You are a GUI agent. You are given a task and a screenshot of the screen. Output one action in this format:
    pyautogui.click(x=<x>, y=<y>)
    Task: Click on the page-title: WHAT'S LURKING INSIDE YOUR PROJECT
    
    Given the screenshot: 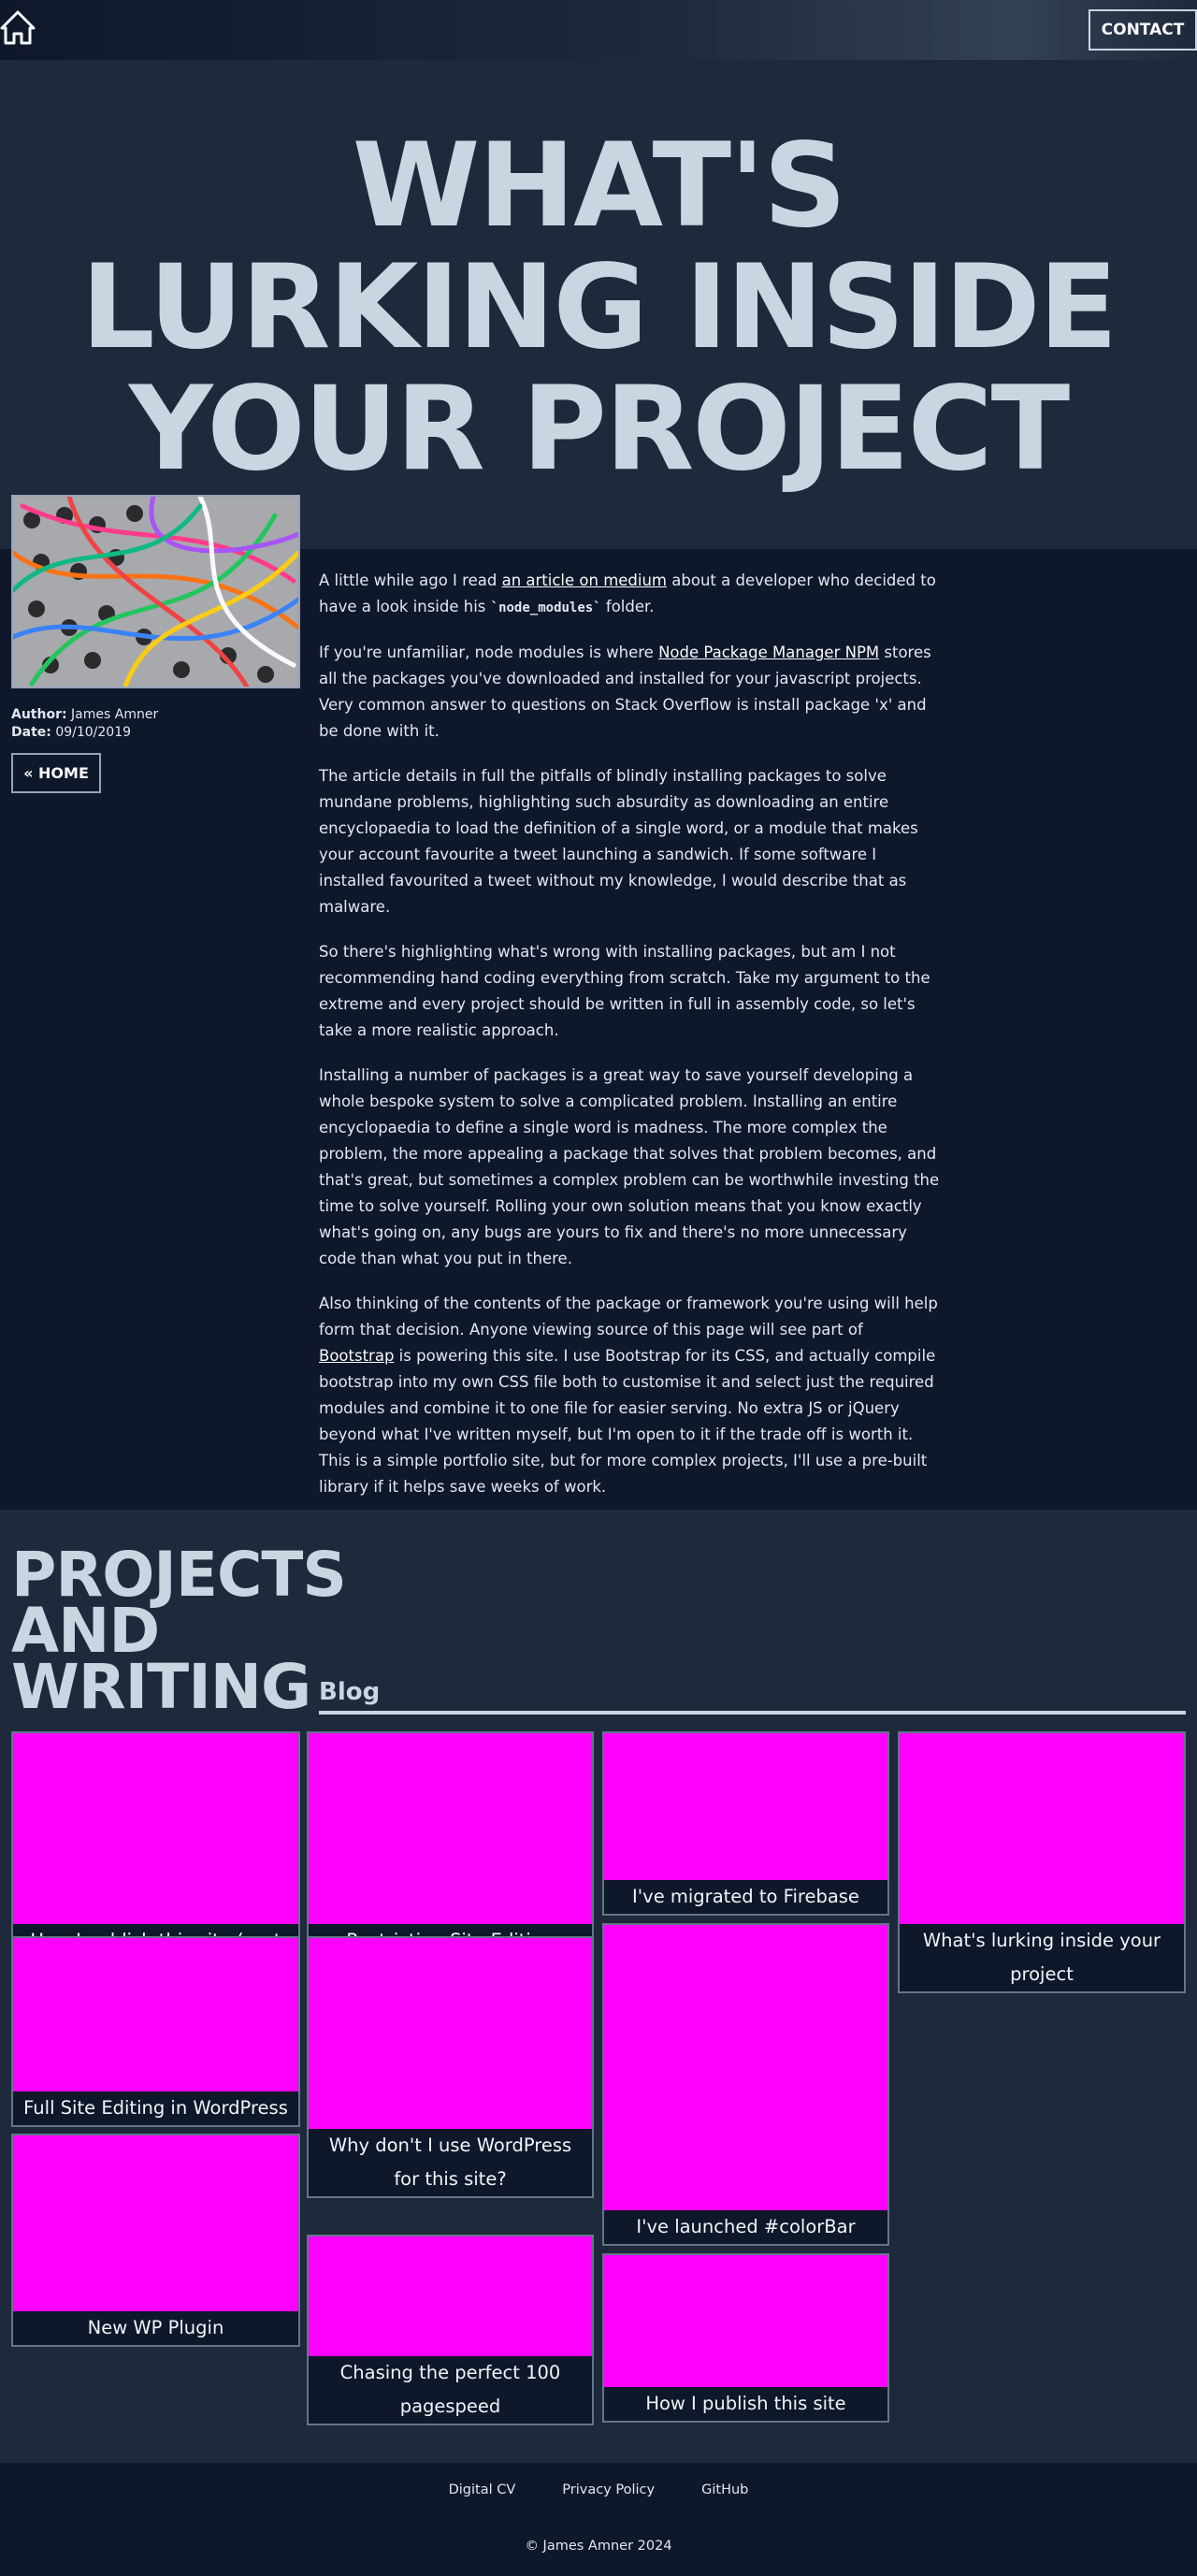 What is the action you would take?
    pyautogui.click(x=599, y=308)
    